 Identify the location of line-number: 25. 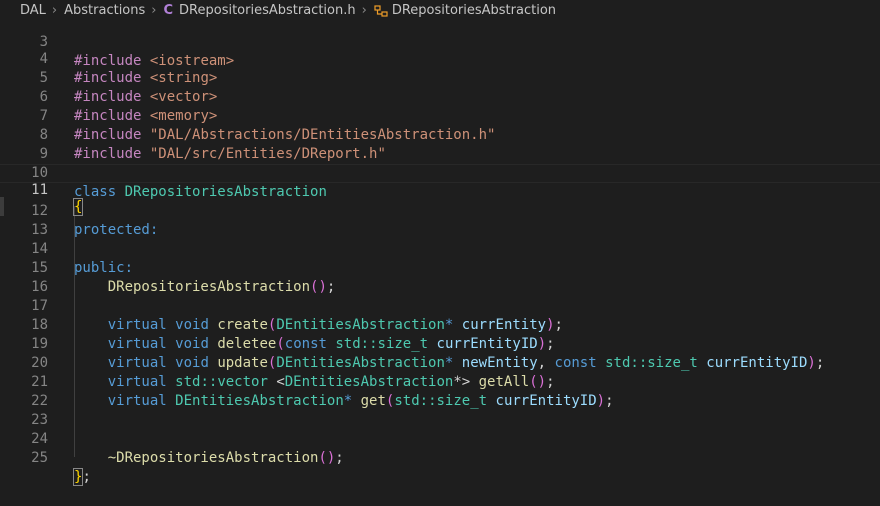
(39, 458).